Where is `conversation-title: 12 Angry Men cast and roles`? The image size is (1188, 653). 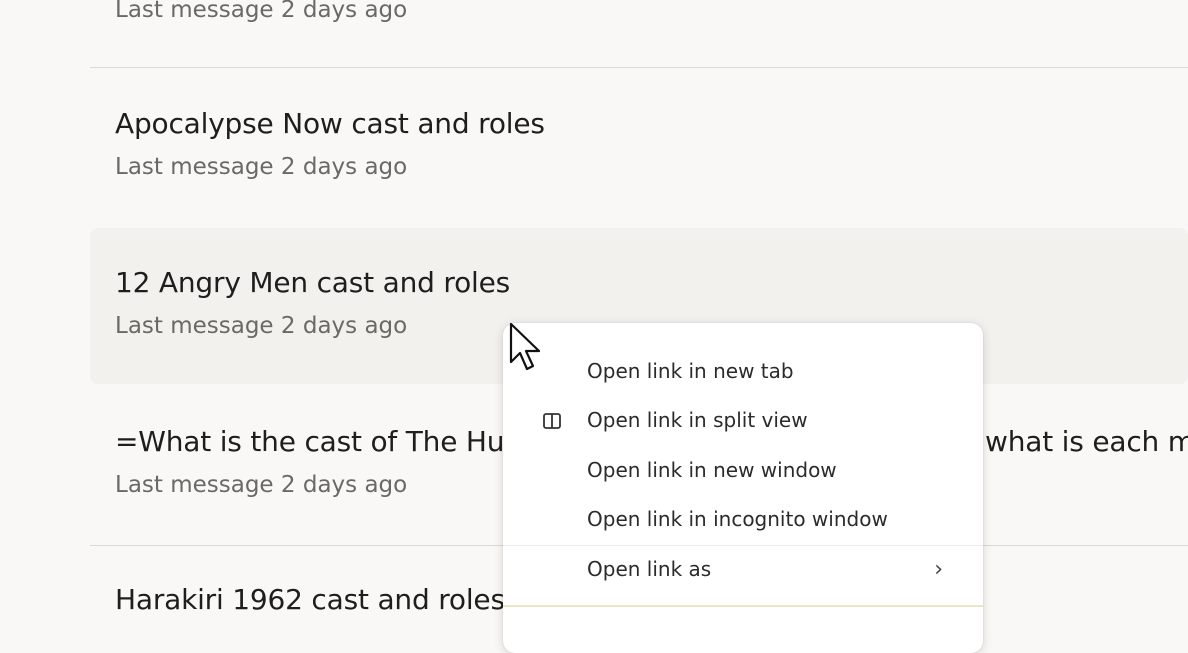
conversation-title: 12 Angry Men cast and roles is located at coordinates (313, 282).